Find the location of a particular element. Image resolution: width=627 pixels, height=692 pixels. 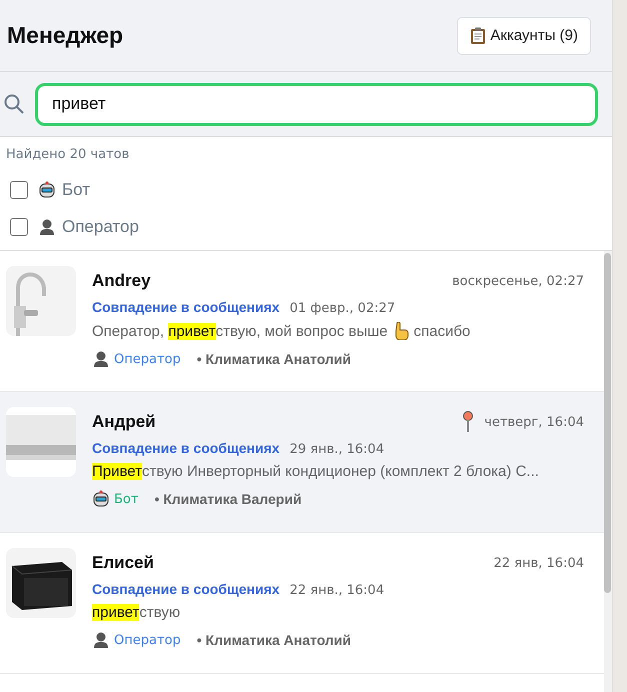

match-time: 29 янв., 16:04 is located at coordinates (337, 449).